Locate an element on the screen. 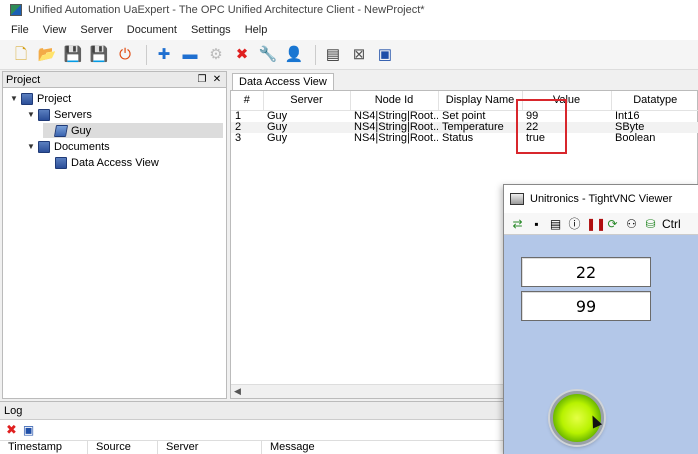 The image size is (698, 454). refresh-icon: ⟳ is located at coordinates (612, 224).